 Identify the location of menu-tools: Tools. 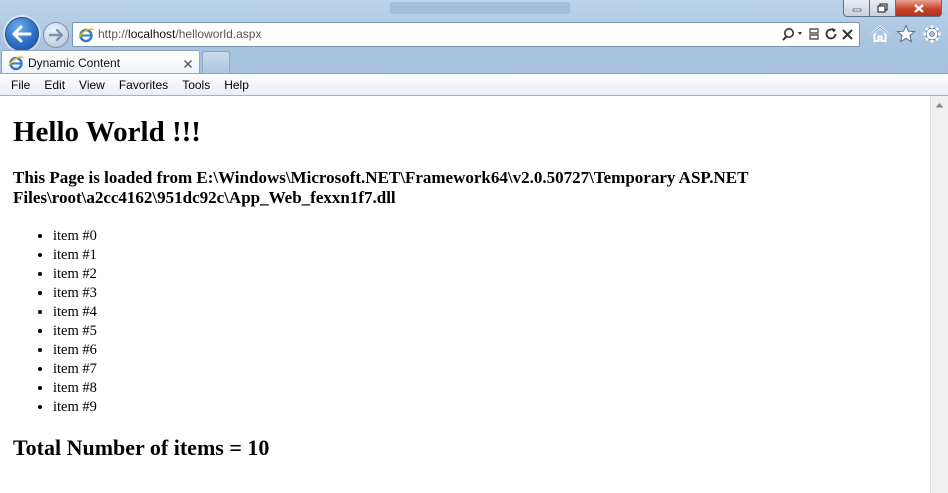
(196, 85).